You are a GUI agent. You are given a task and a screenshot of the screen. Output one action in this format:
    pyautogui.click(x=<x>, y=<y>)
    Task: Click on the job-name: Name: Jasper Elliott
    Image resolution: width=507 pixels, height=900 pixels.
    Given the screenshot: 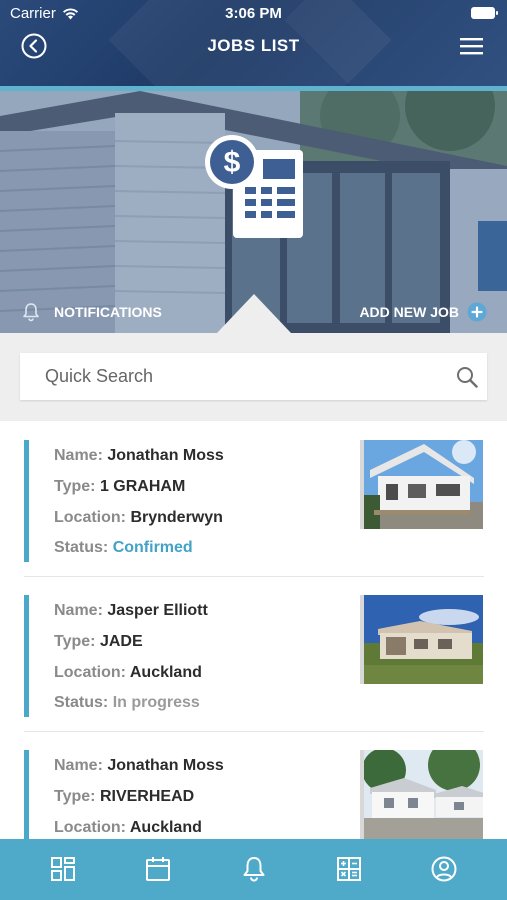 What is the action you would take?
    pyautogui.click(x=131, y=611)
    